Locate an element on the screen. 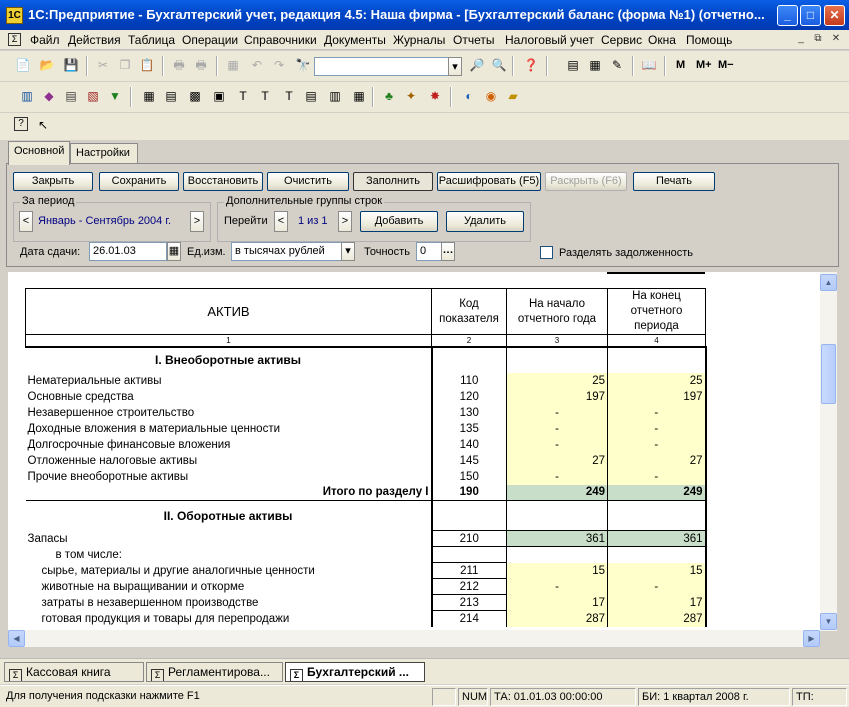 Image resolution: width=849 pixels, height=707 pixels. fill-button: Заполнить is located at coordinates (393, 181).